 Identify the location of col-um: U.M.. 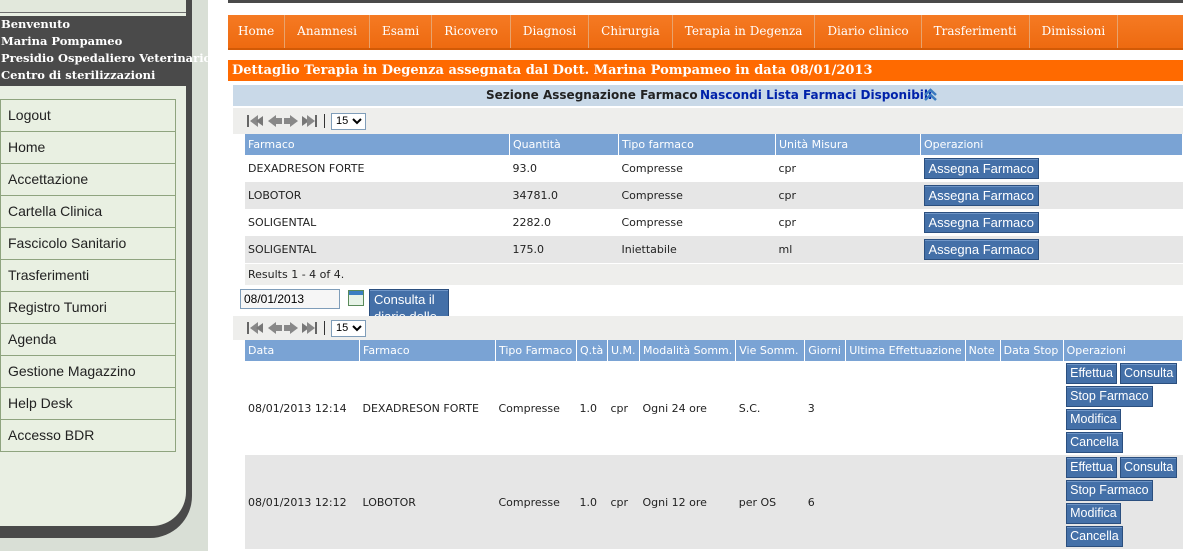
(623, 350).